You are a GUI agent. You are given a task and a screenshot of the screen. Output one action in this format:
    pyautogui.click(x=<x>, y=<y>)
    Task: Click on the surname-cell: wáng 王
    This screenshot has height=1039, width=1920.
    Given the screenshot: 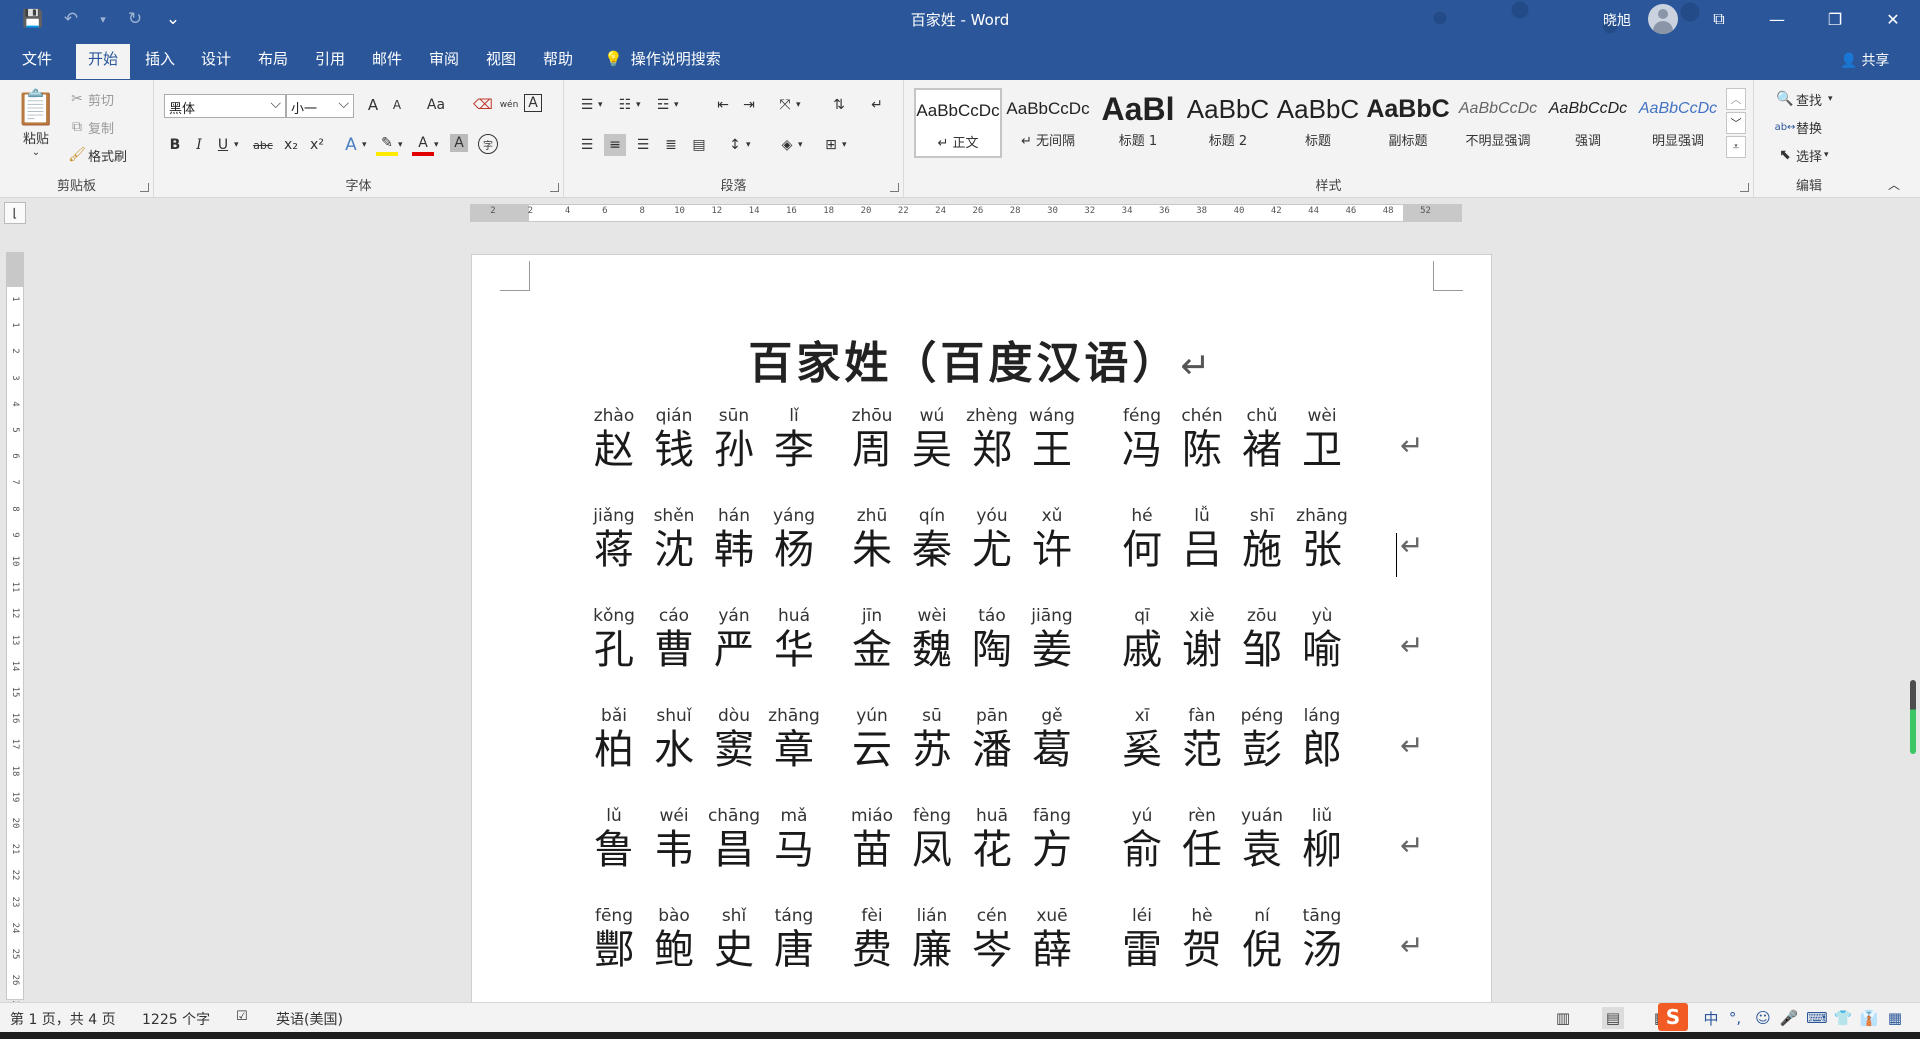 What is the action you would take?
    pyautogui.click(x=1052, y=439)
    